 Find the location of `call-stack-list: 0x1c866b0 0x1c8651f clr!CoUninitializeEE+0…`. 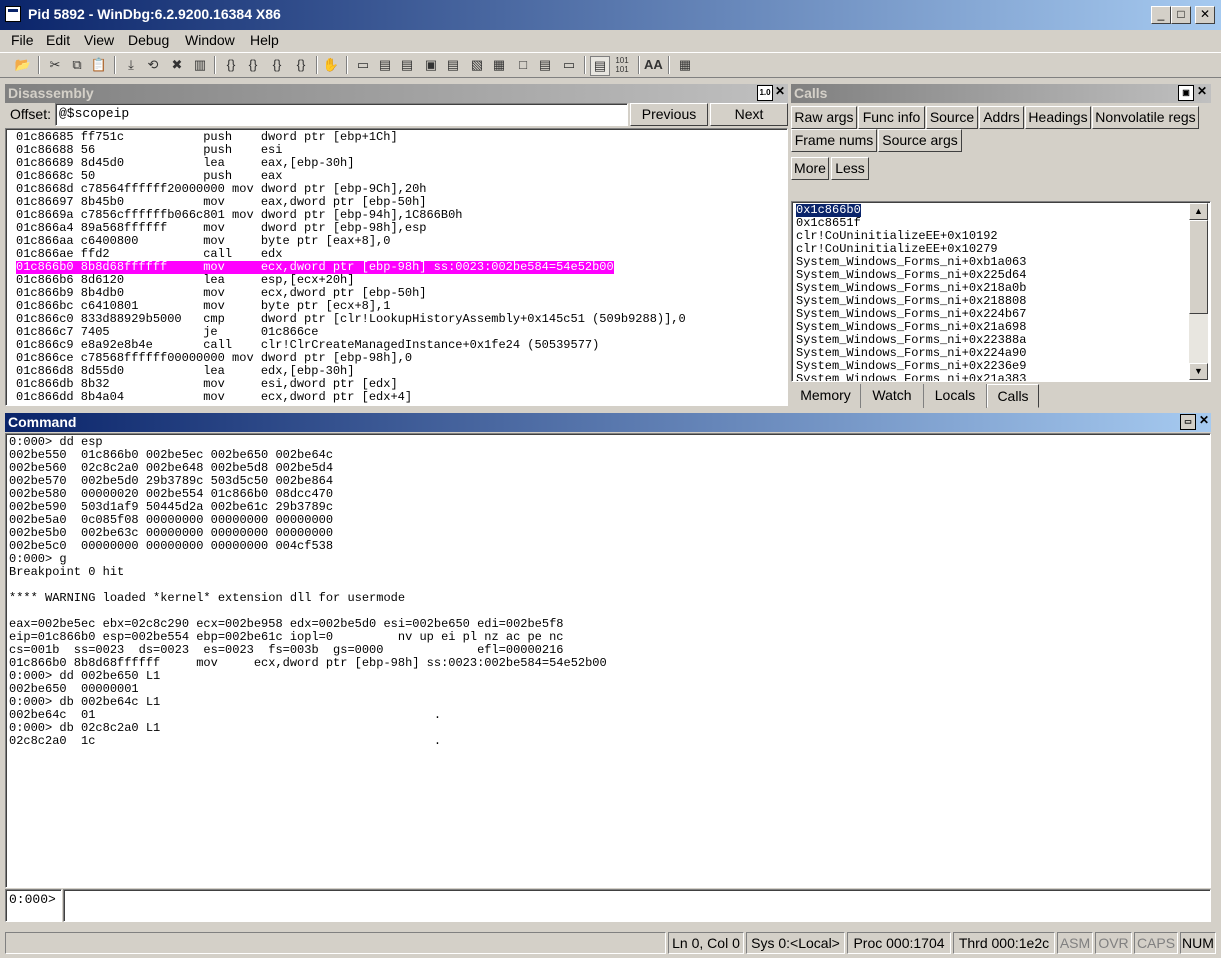

call-stack-list: 0x1c866b0 0x1c8651f clr!CoUninitializeEE+0… is located at coordinates (1001, 291).